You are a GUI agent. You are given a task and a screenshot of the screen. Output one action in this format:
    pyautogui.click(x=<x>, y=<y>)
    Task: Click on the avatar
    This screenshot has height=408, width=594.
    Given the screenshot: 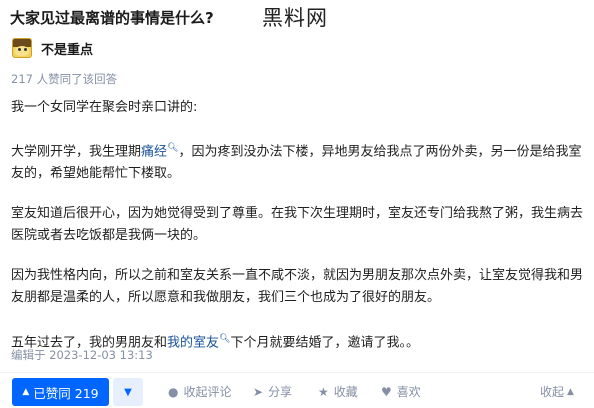 What is the action you would take?
    pyautogui.click(x=22, y=48)
    